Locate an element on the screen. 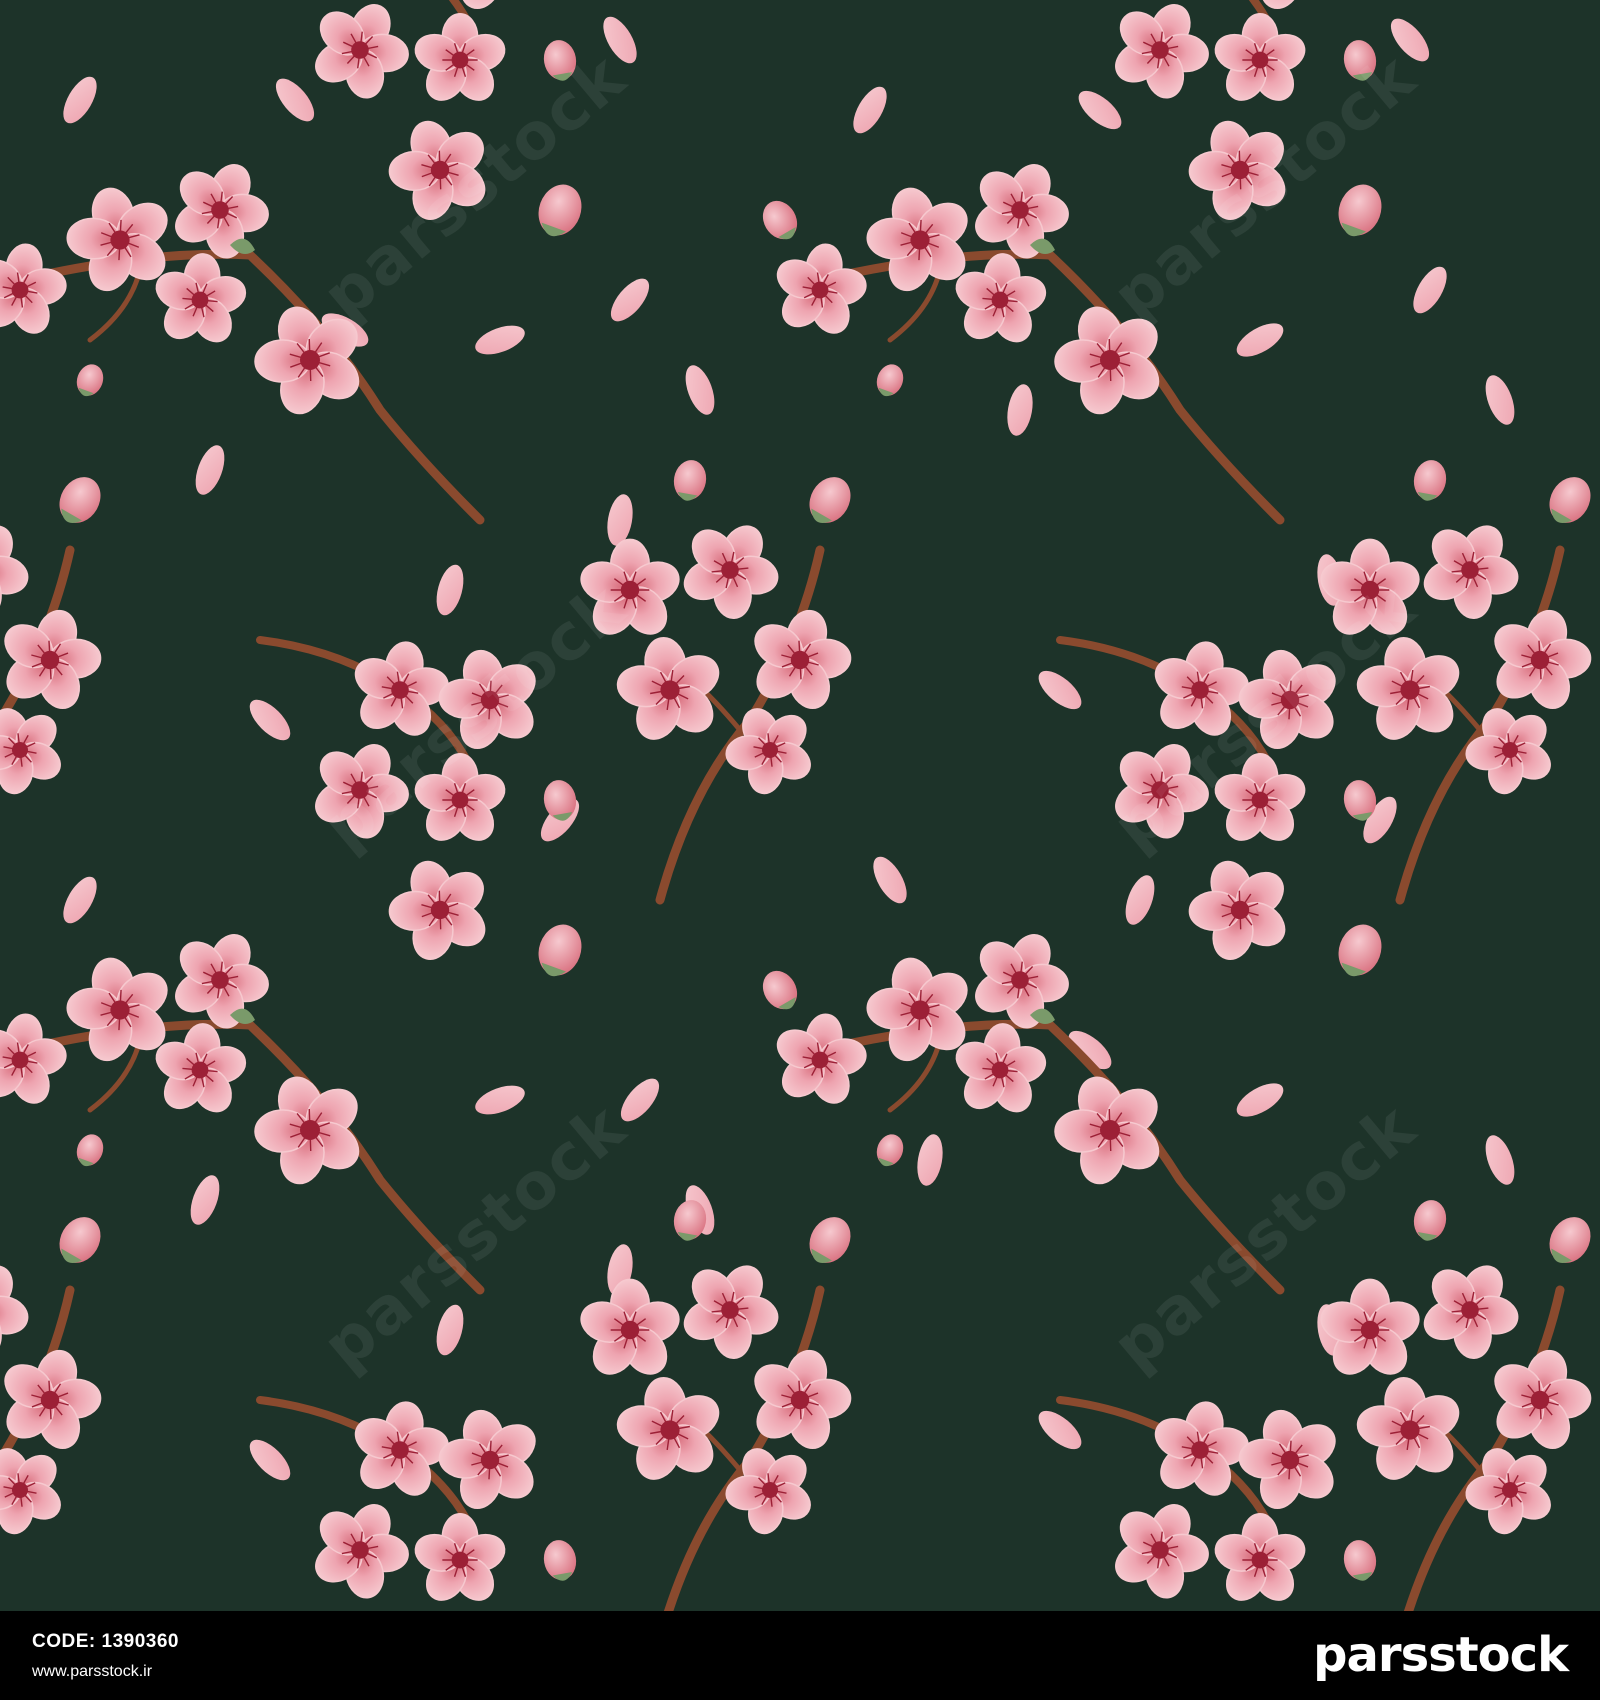 This screenshot has height=1700, width=1600. image-code: CODE: 1390360 is located at coordinates (105, 1642).